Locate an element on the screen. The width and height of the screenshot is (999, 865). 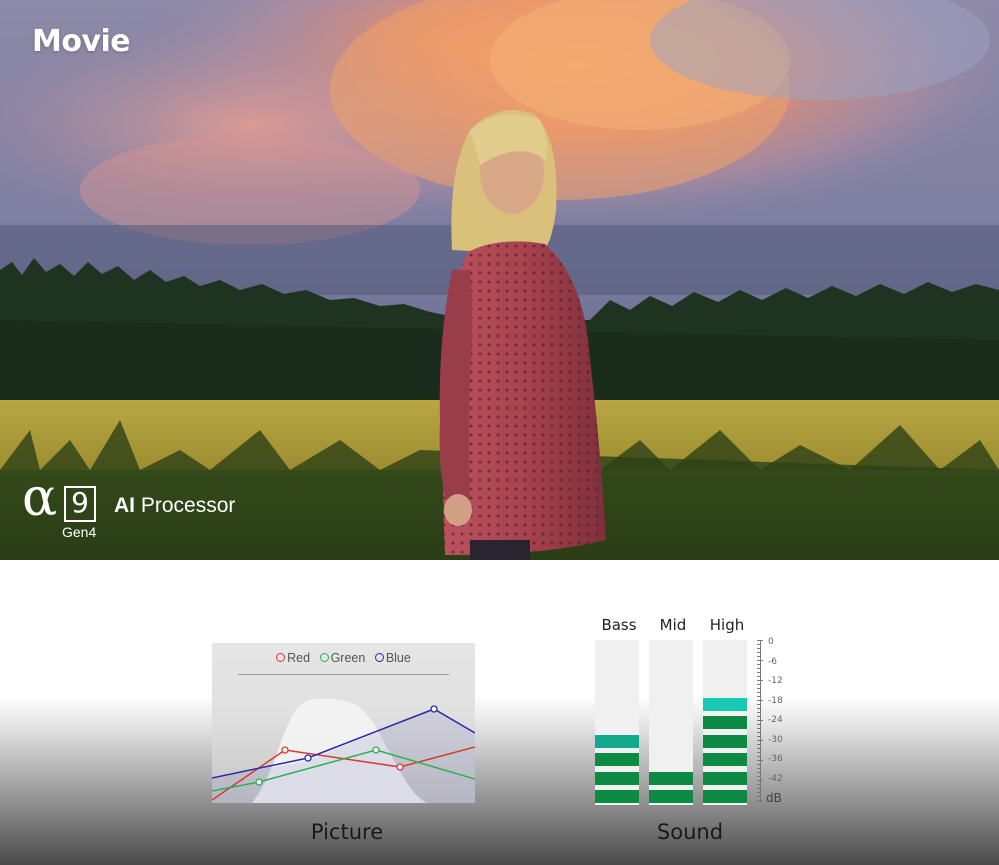
picture-mode-label: Movie is located at coordinates (81, 41).